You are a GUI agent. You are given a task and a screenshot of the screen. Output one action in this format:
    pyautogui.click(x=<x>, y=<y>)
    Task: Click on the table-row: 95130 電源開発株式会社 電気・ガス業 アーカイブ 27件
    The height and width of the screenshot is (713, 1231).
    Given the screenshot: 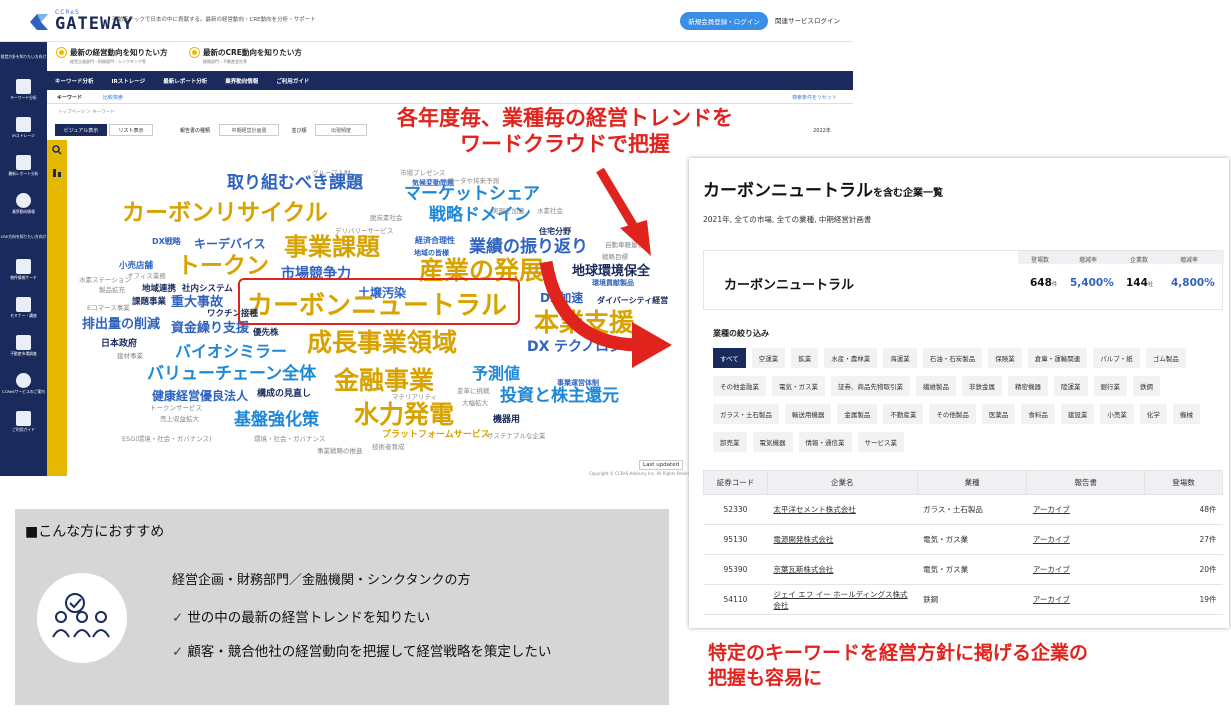 What is the action you would take?
    pyautogui.click(x=963, y=539)
    